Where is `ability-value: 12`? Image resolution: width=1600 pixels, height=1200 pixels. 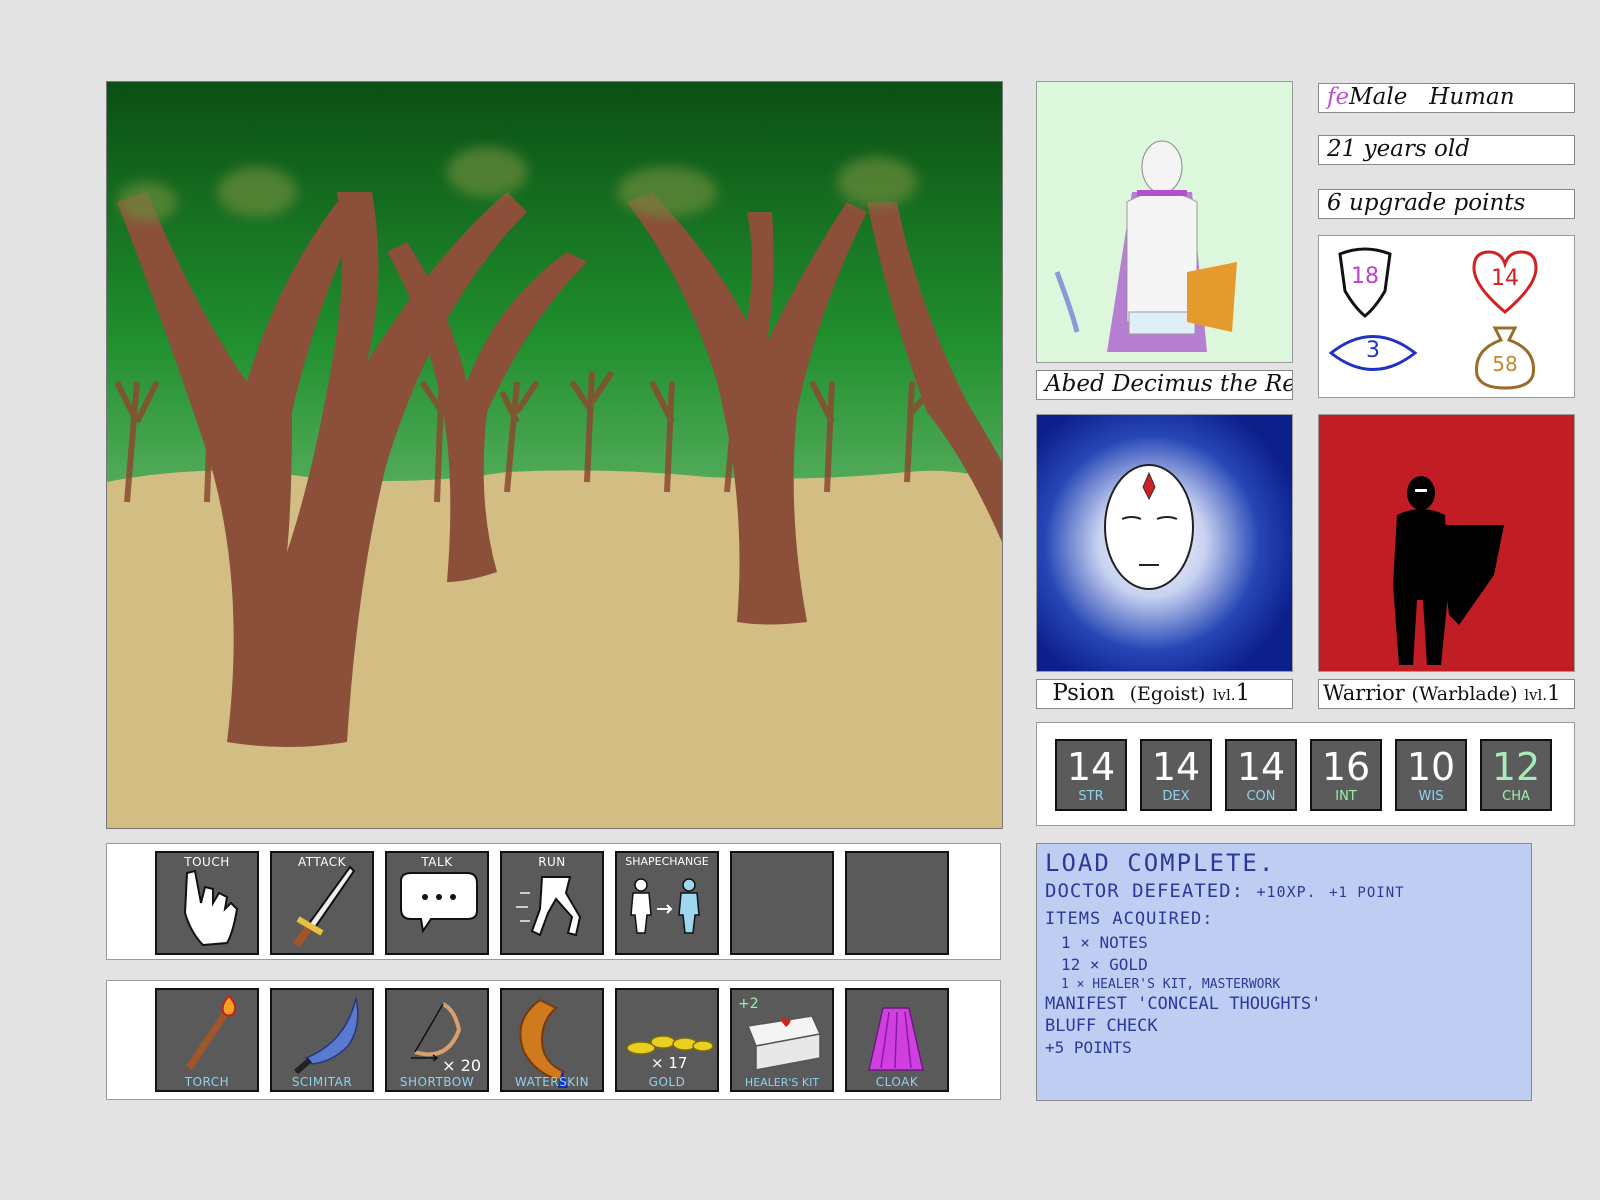
ability-value: 12 is located at coordinates (1516, 767).